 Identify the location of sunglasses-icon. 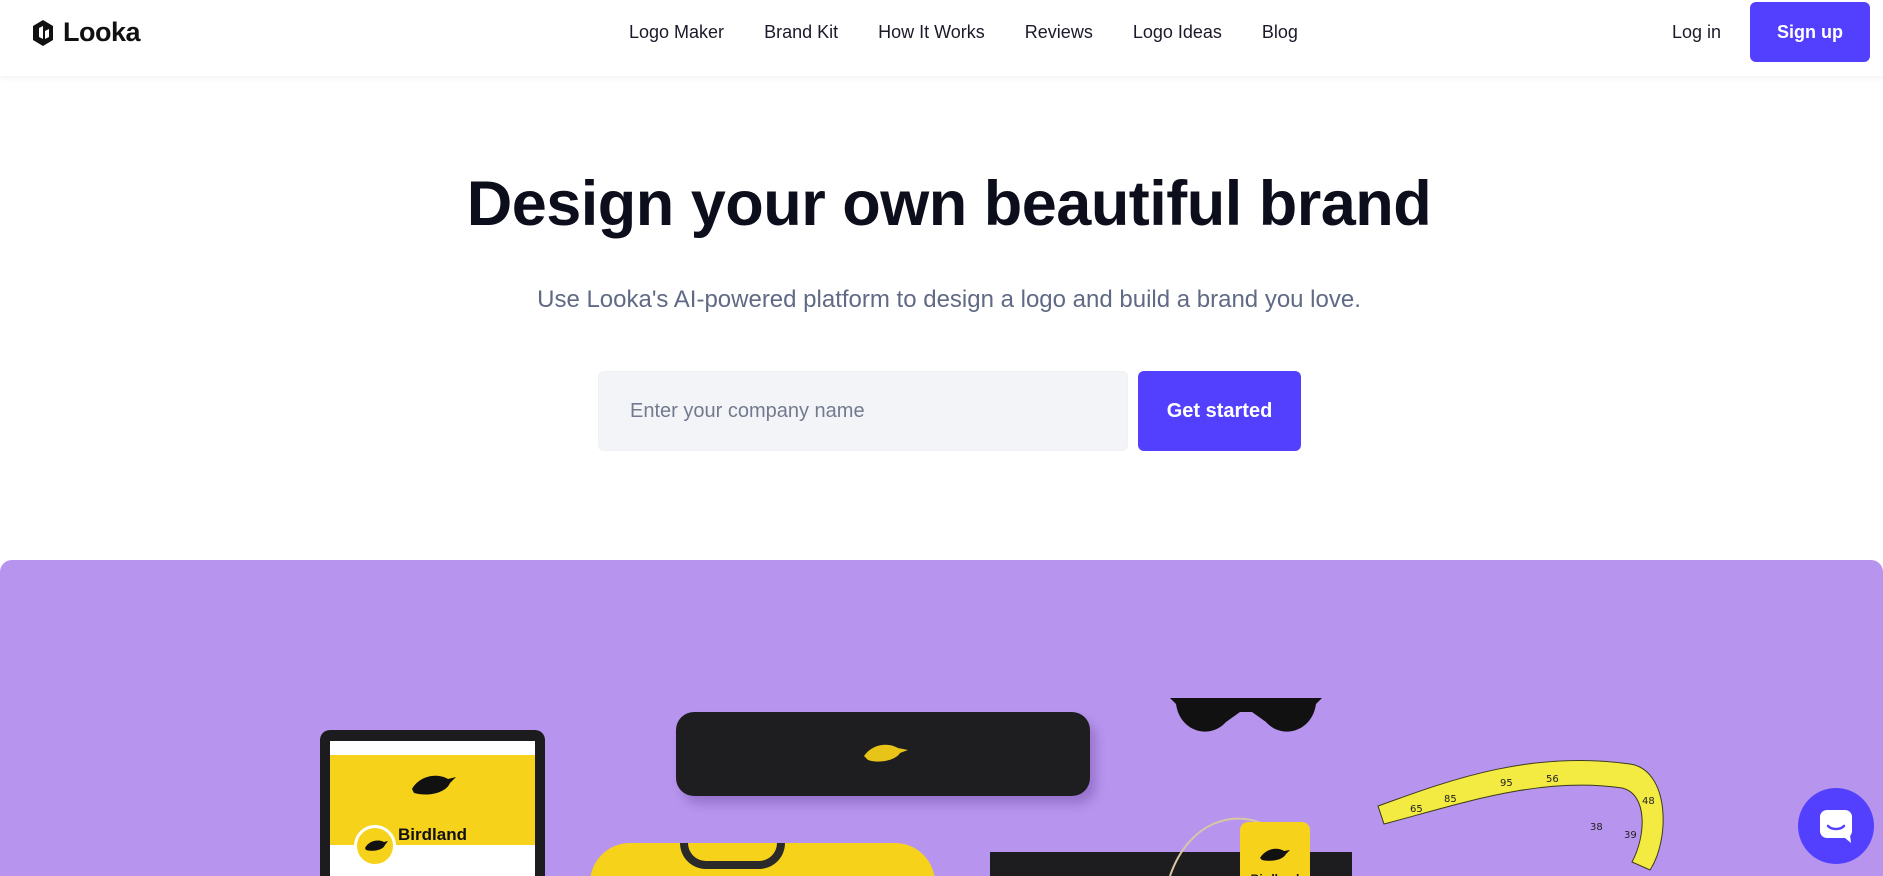
(1246, 715).